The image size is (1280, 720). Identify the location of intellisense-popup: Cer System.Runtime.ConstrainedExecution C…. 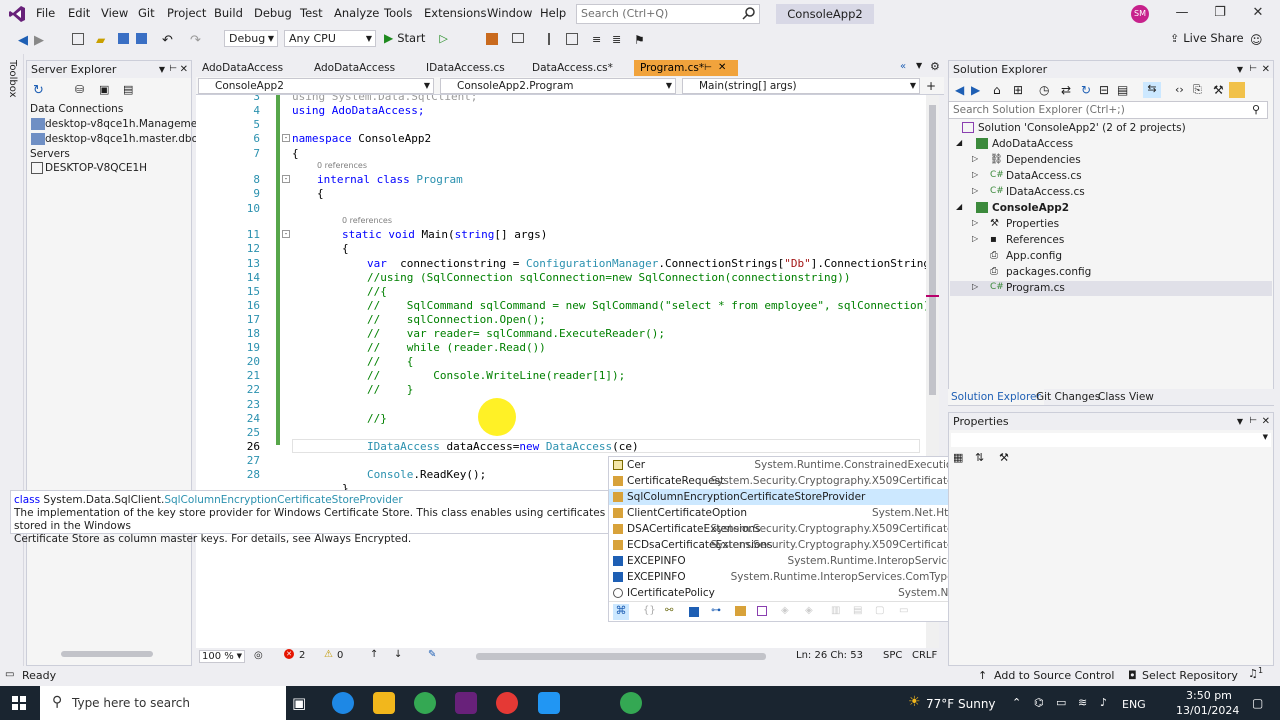
(790, 539).